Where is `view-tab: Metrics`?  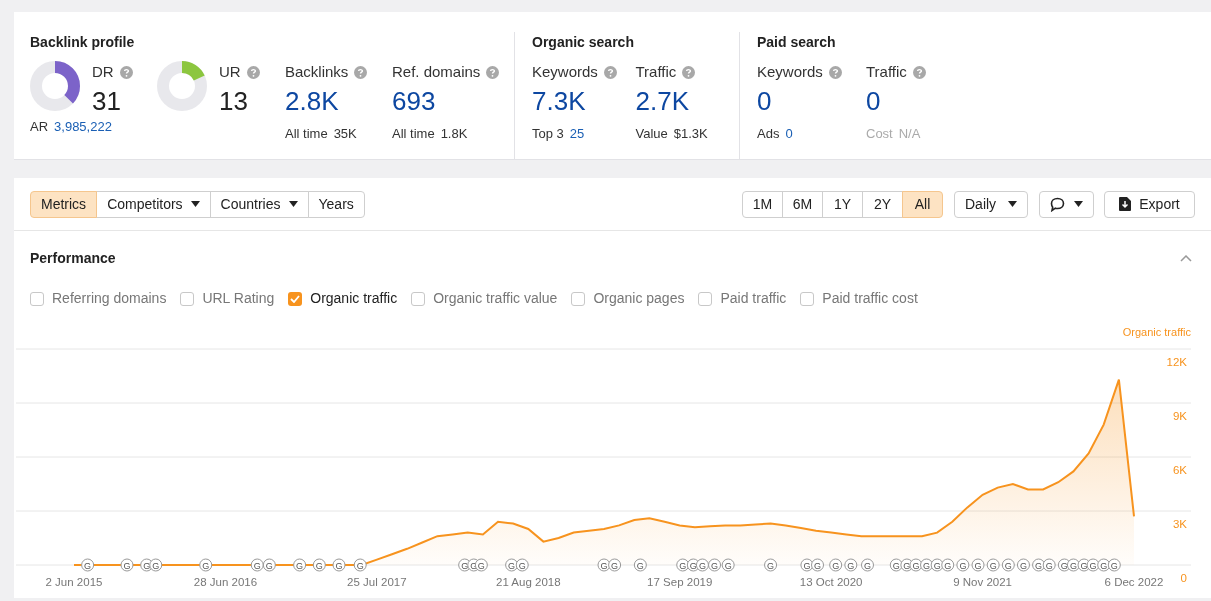
view-tab: Metrics is located at coordinates (64, 204).